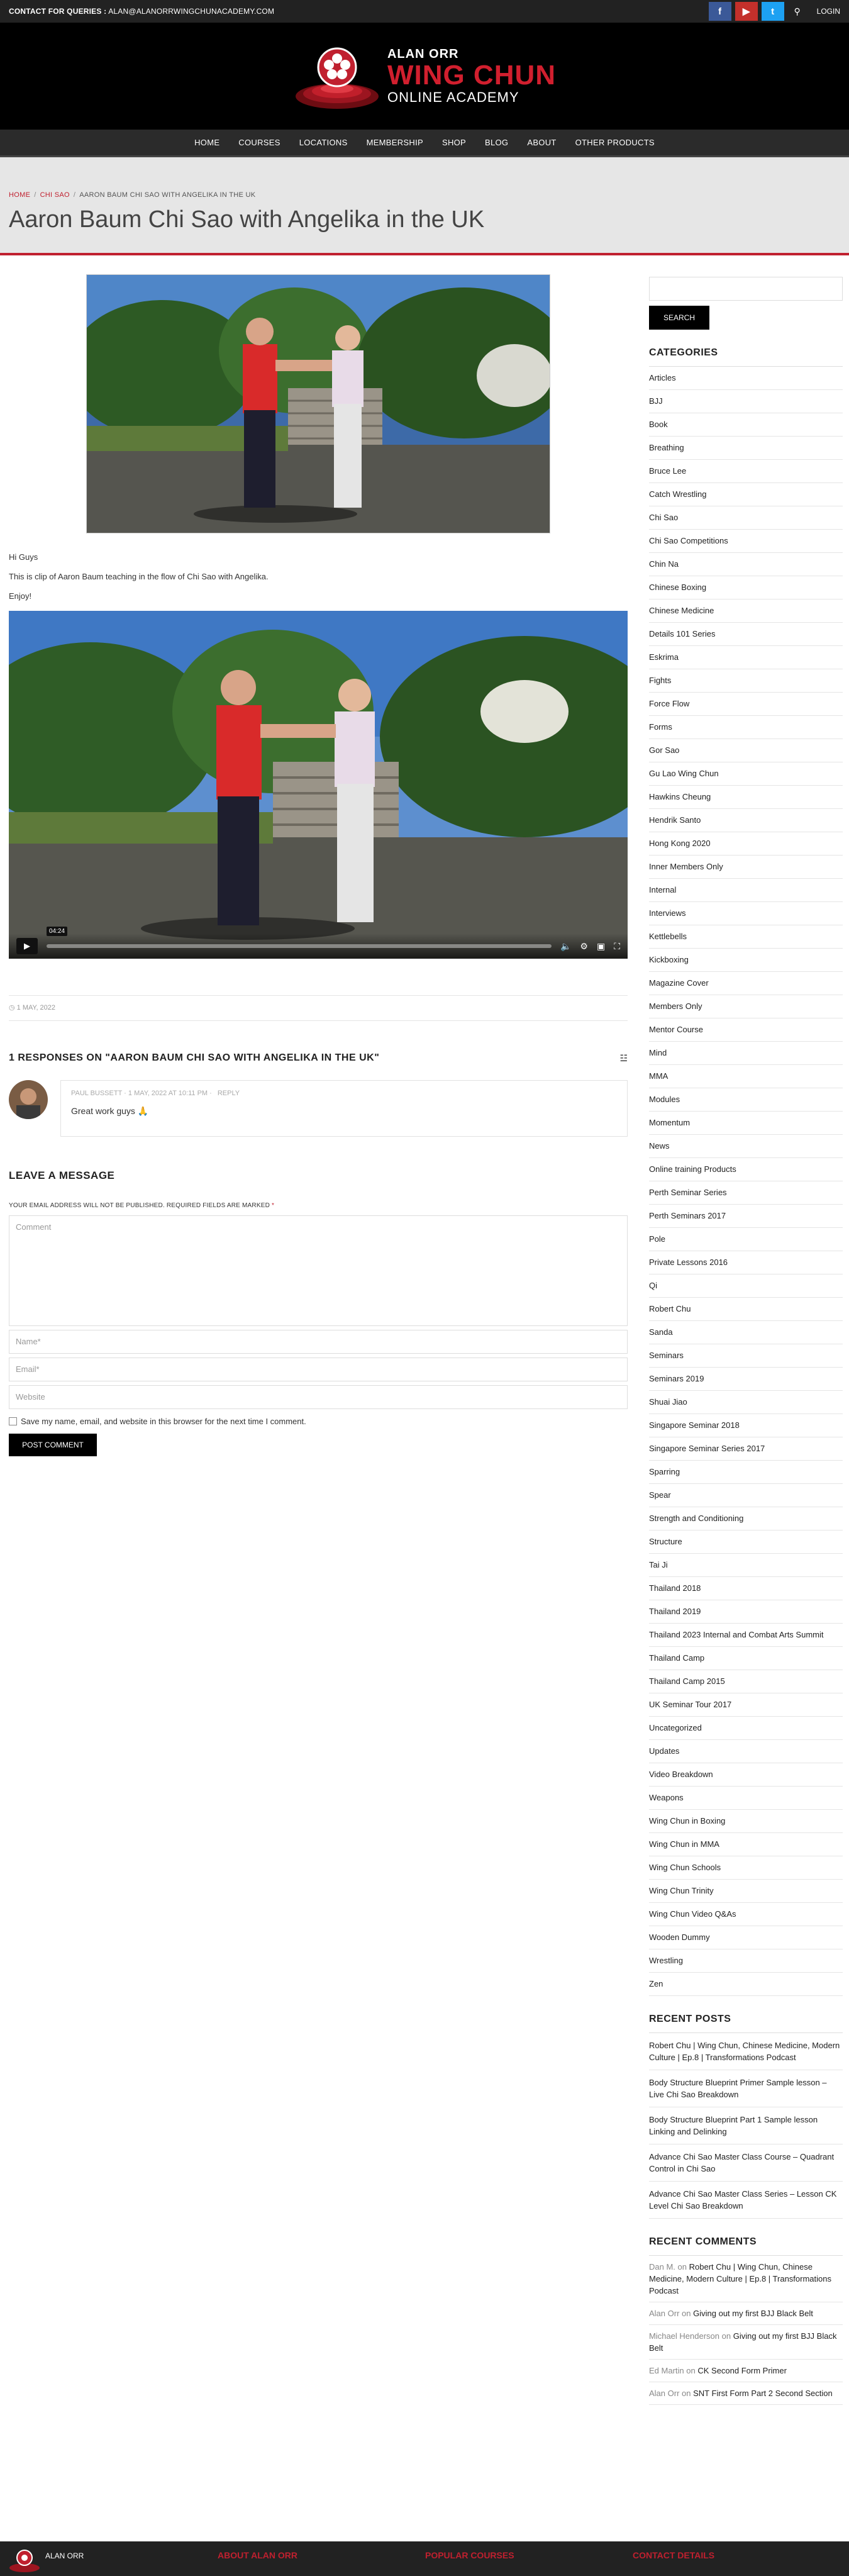 This screenshot has width=849, height=2576. I want to click on breadcrumb-home: HOME, so click(19, 195).